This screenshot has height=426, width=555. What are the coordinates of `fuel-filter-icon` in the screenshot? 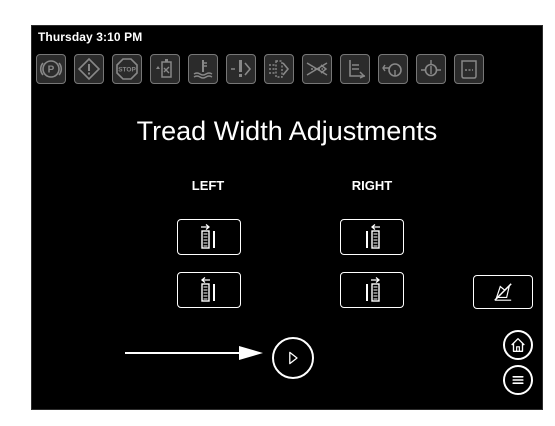 It's located at (241, 69).